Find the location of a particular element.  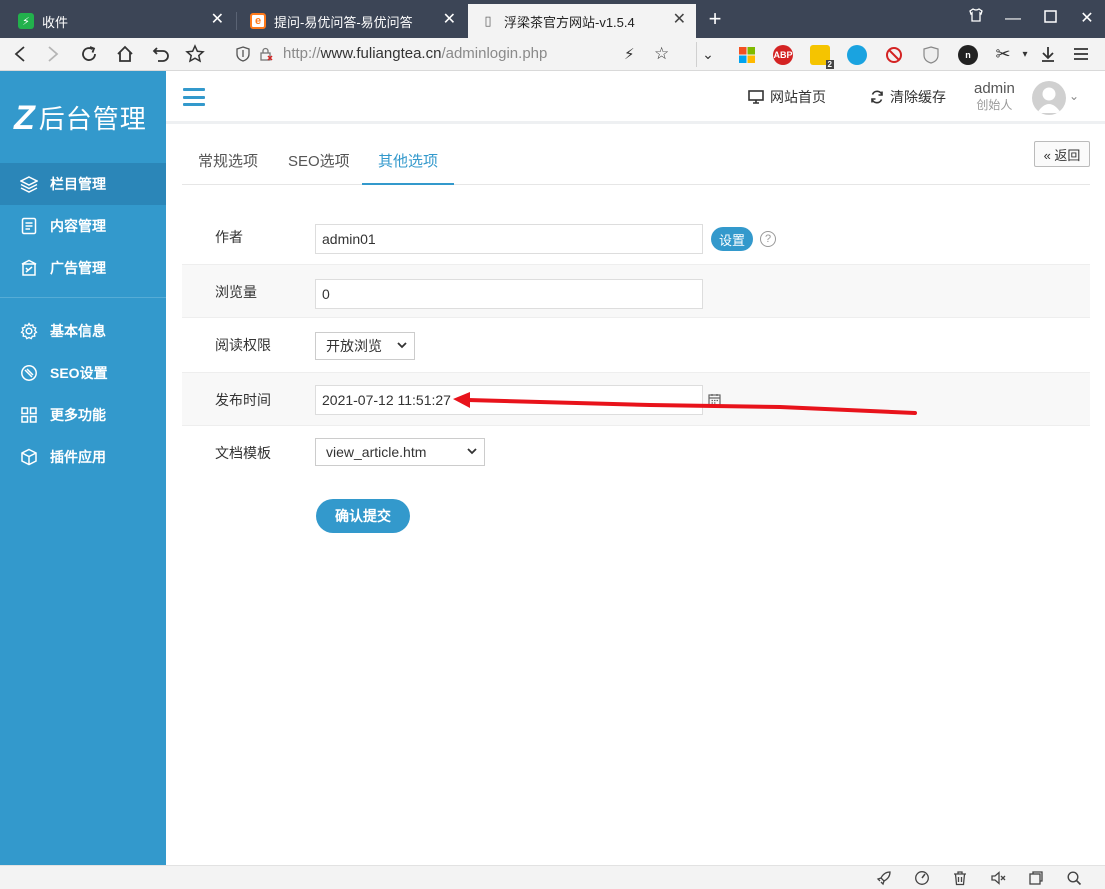

set-author-button: 设置 is located at coordinates (732, 239).